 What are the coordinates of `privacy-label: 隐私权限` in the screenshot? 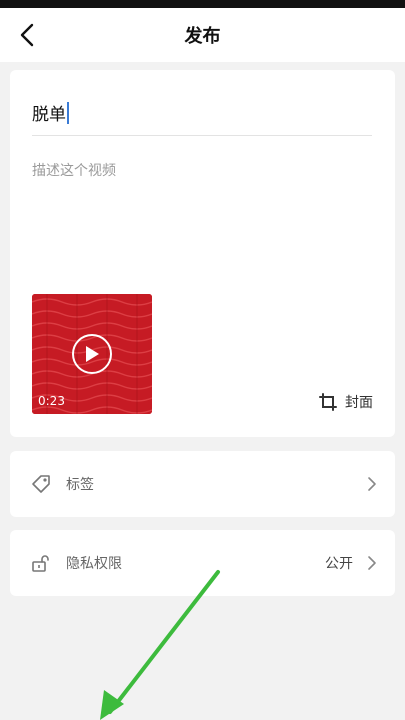 It's located at (94, 564).